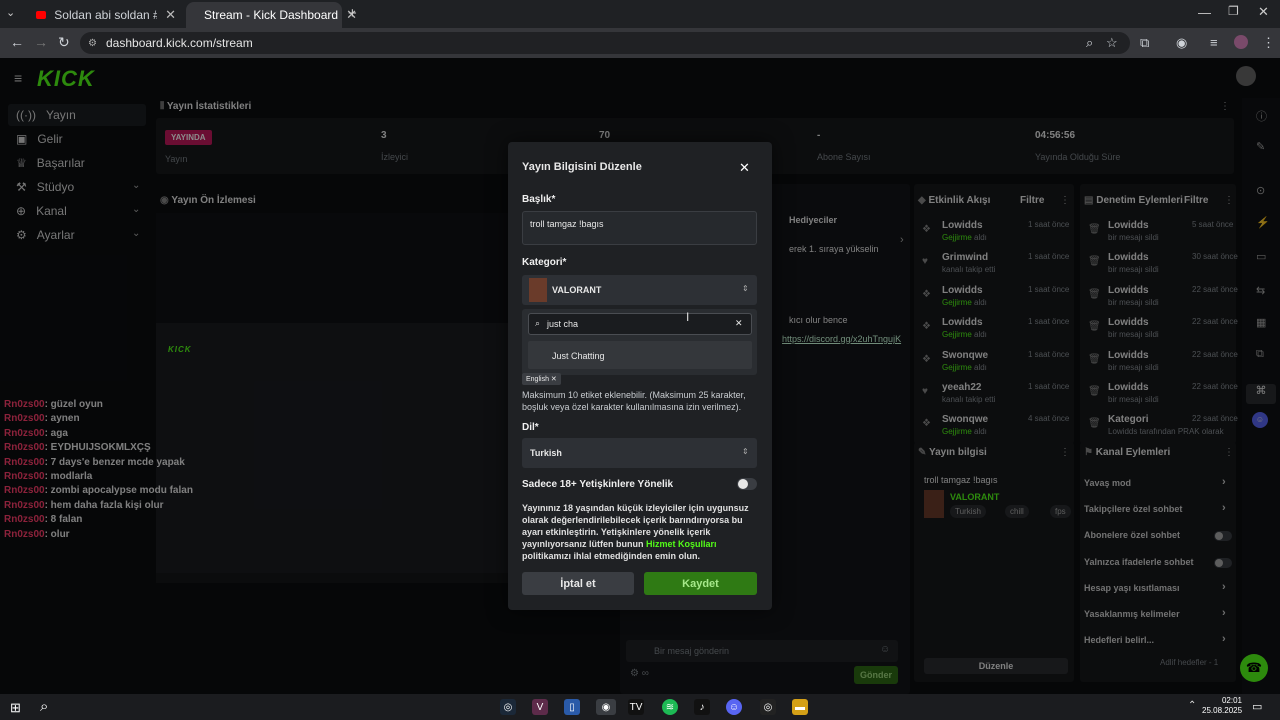 The width and height of the screenshot is (1280, 720). Describe the element at coordinates (537, 379) in the screenshot. I see `tag-chip-label: English` at that location.